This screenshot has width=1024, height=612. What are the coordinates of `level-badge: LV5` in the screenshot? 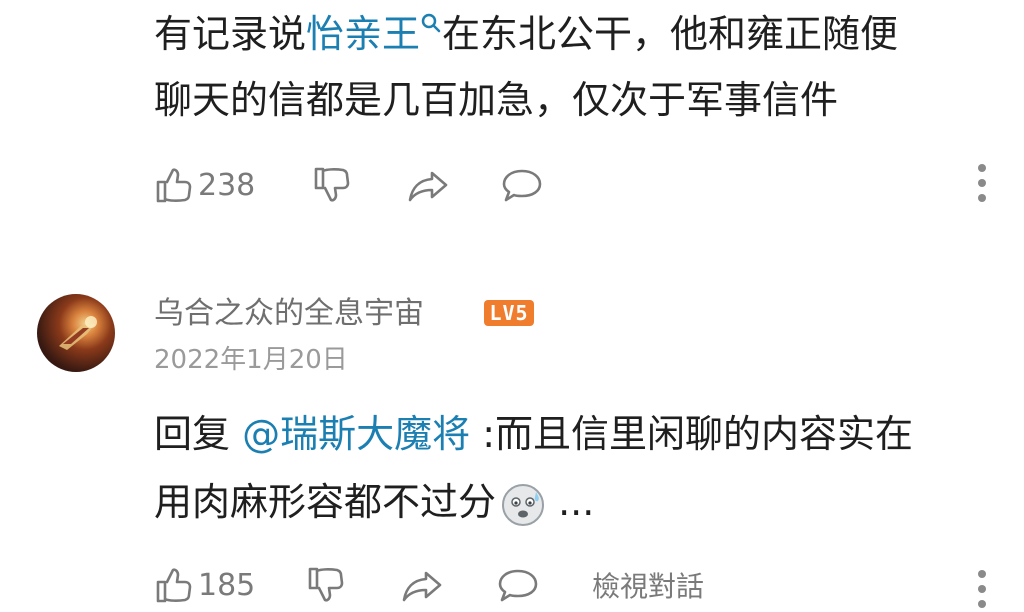 It's located at (509, 313).